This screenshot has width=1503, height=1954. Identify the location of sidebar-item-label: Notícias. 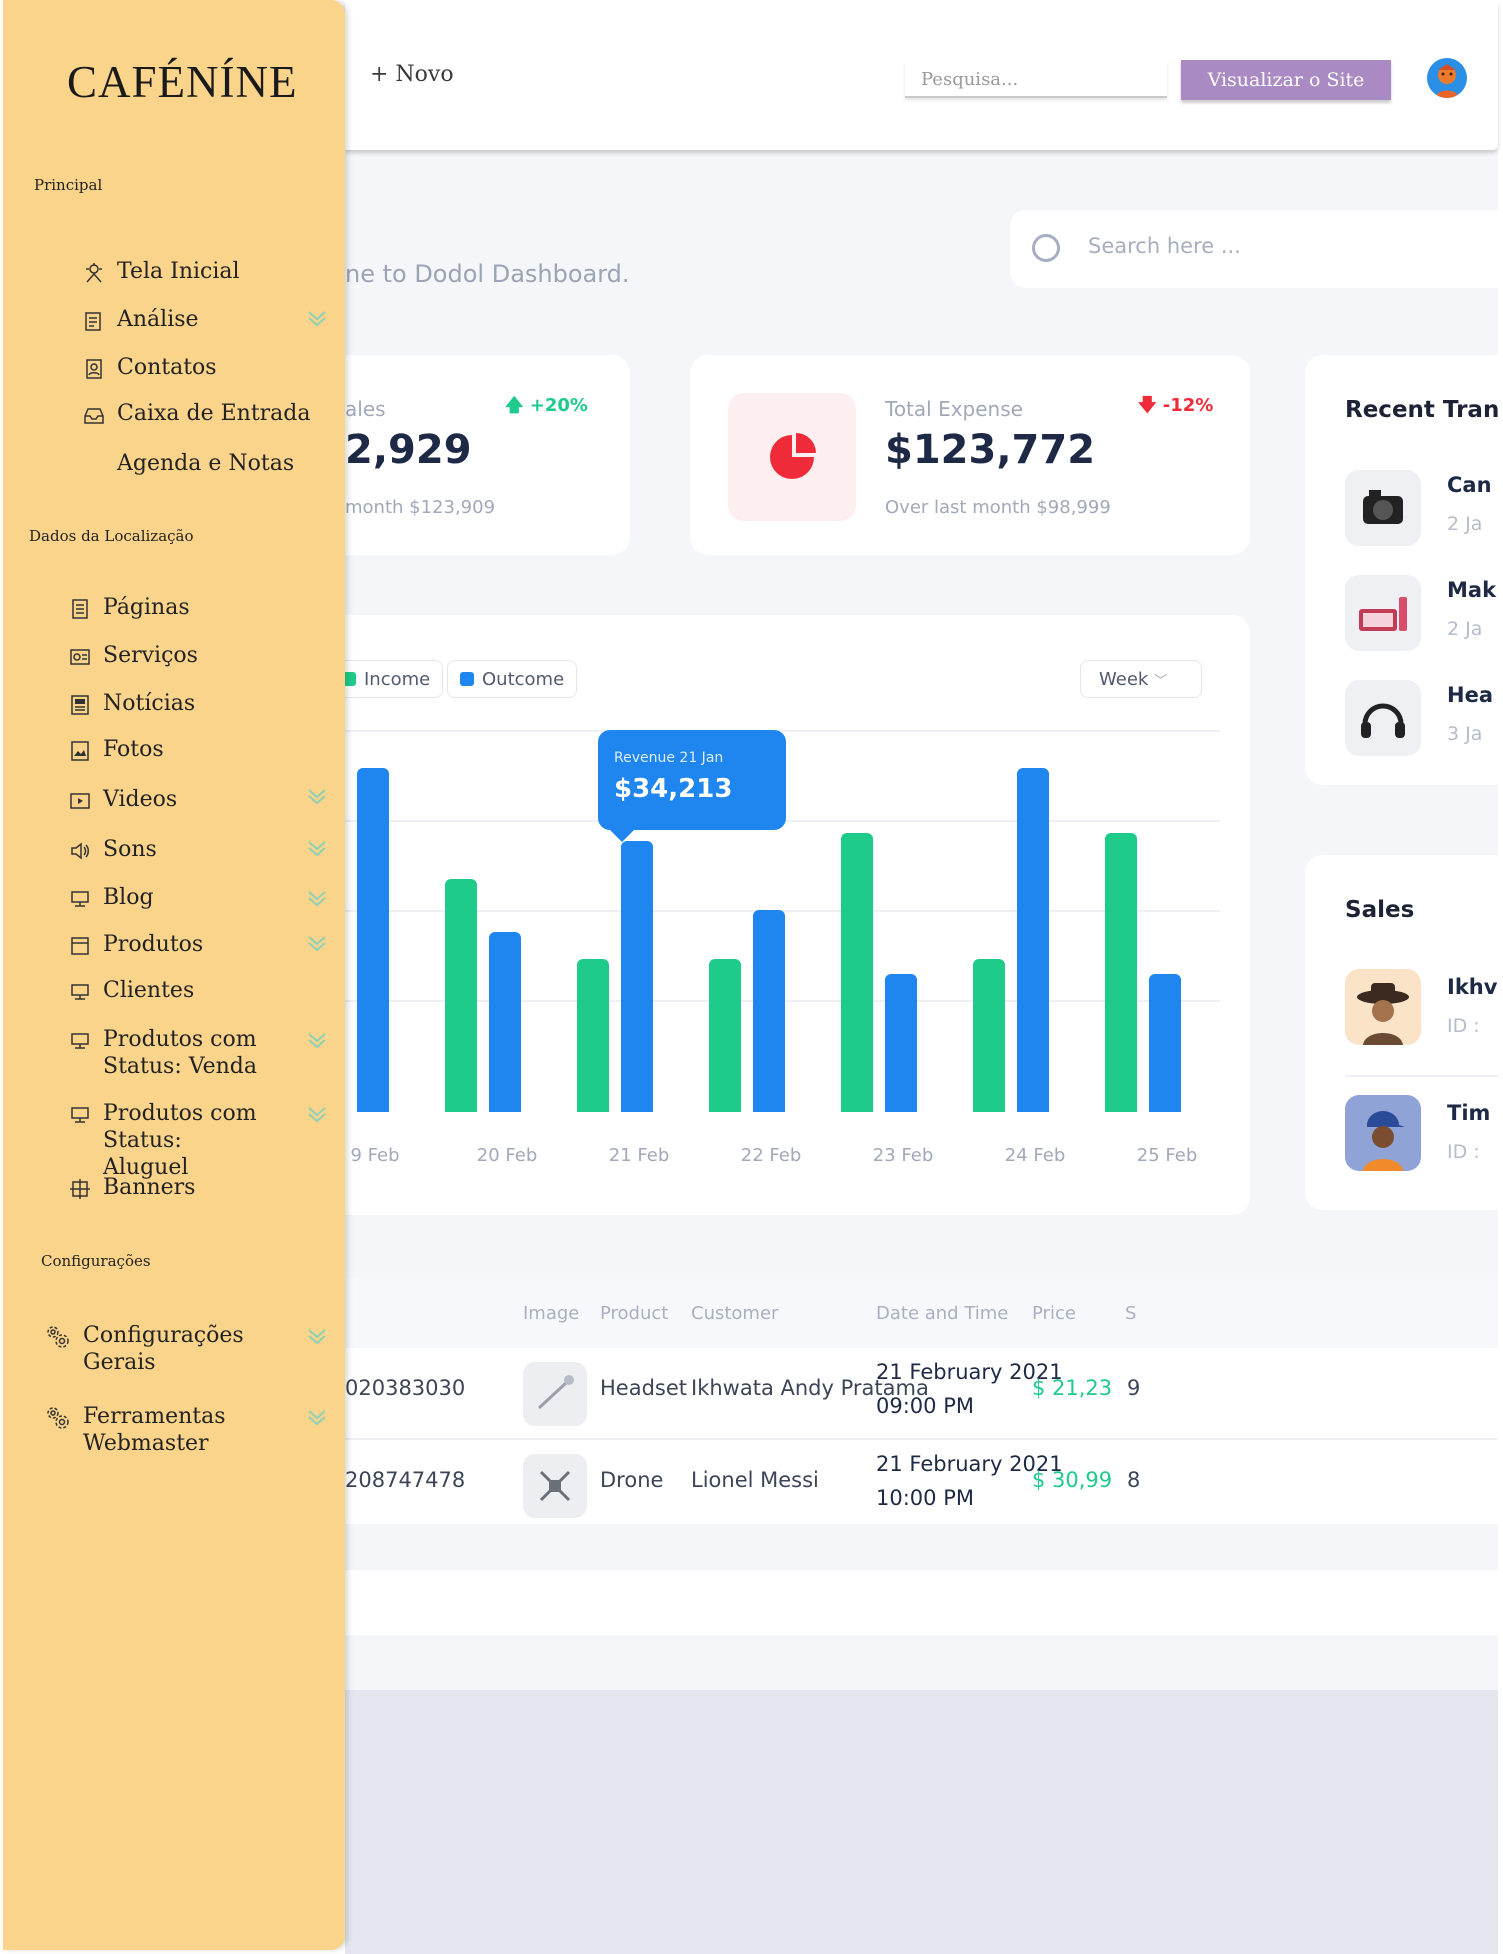
(149, 703).